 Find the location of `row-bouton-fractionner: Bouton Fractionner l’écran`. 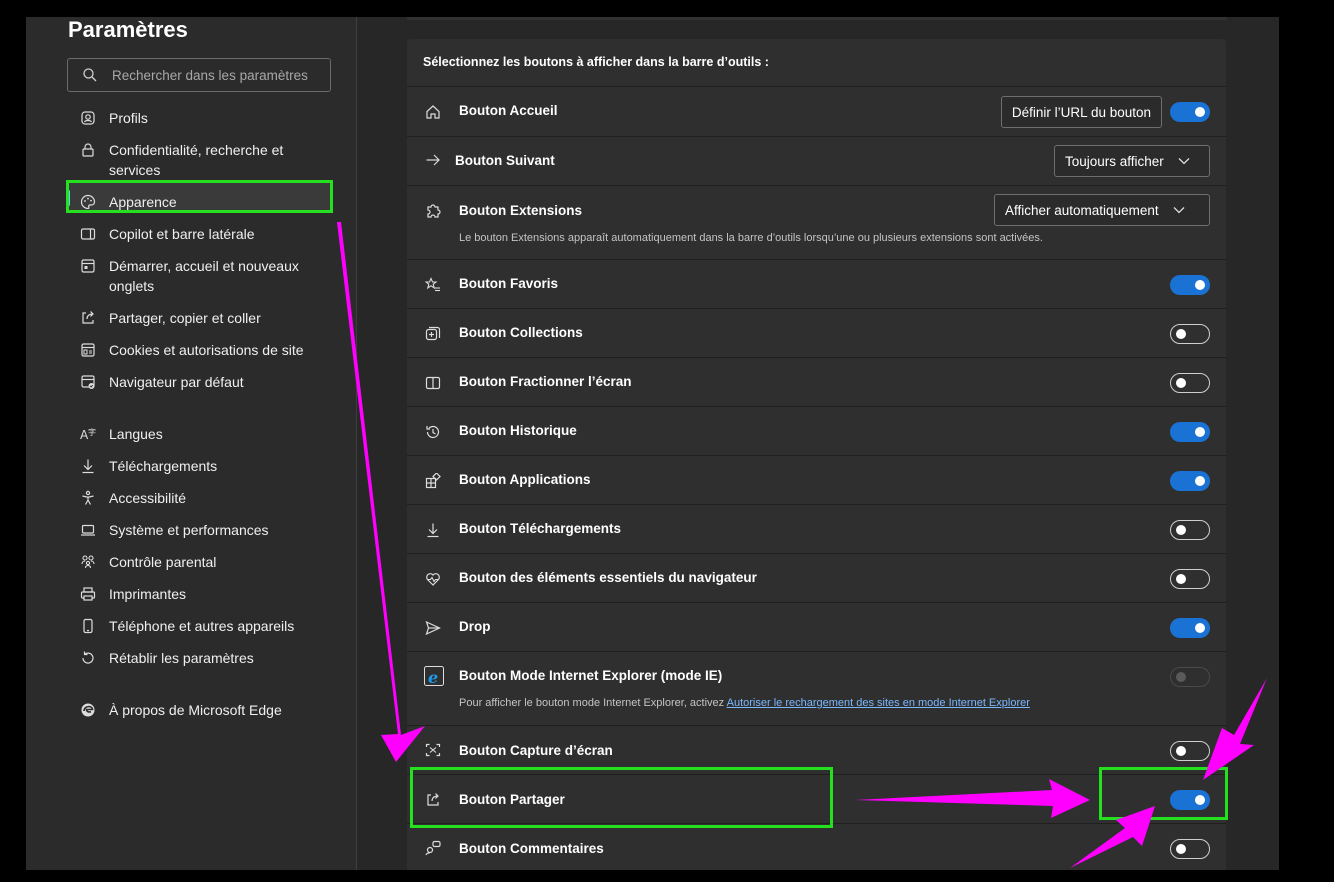

row-bouton-fractionner: Bouton Fractionner l’écran is located at coordinates (816, 381).